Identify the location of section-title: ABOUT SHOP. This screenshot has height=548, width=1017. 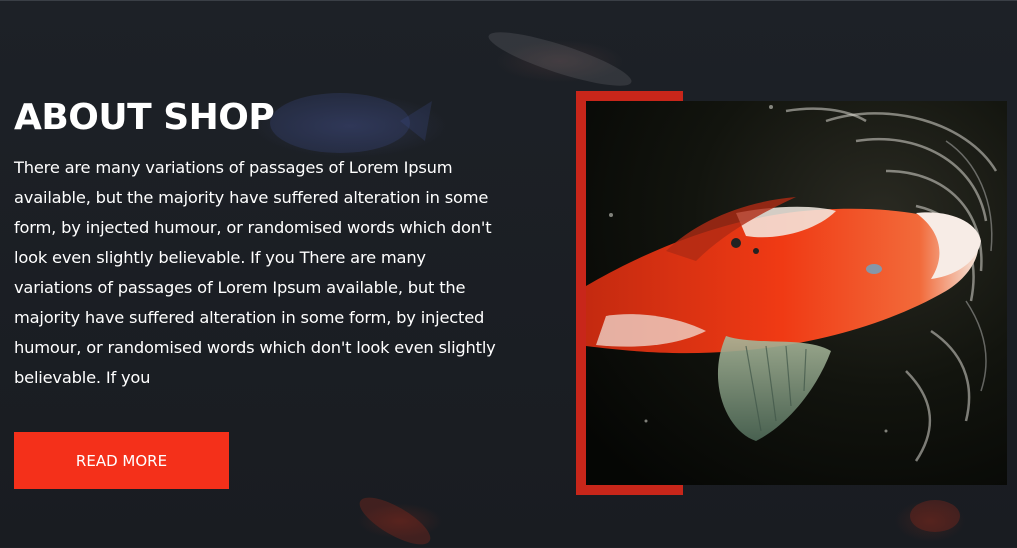
(144, 117).